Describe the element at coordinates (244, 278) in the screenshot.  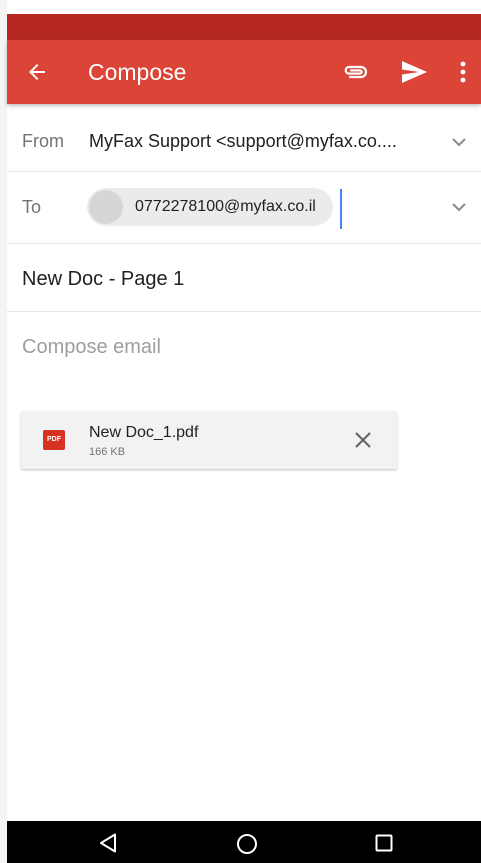
I see `subject-row: New Doc - Page 1` at that location.